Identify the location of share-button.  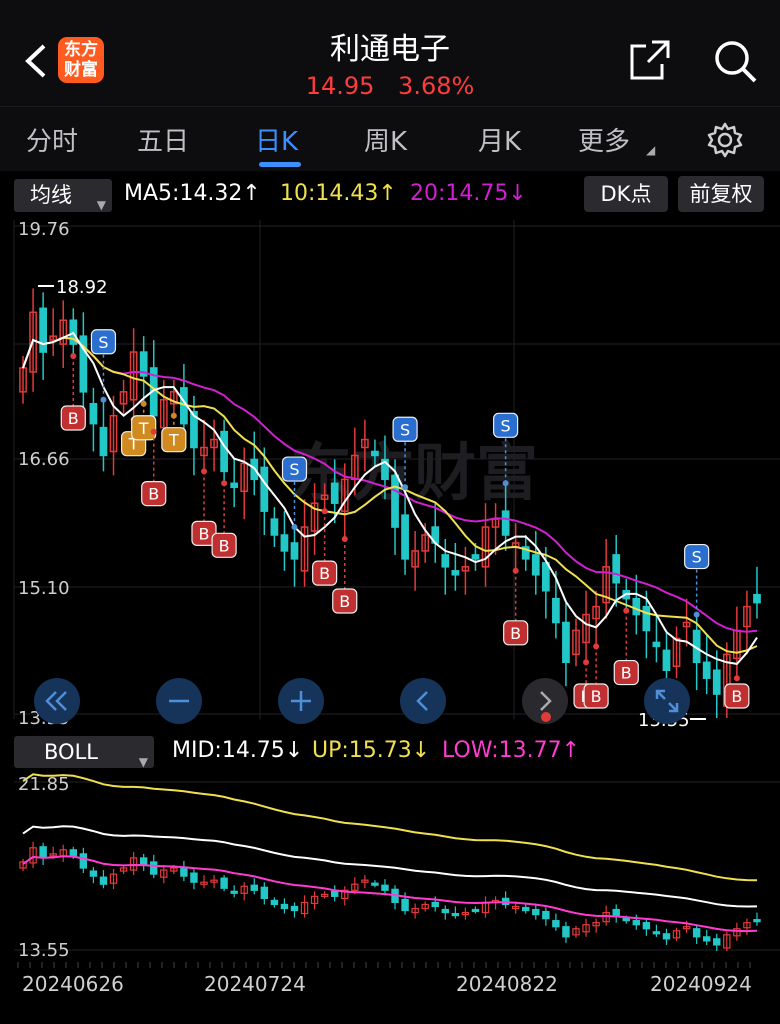
(650, 60).